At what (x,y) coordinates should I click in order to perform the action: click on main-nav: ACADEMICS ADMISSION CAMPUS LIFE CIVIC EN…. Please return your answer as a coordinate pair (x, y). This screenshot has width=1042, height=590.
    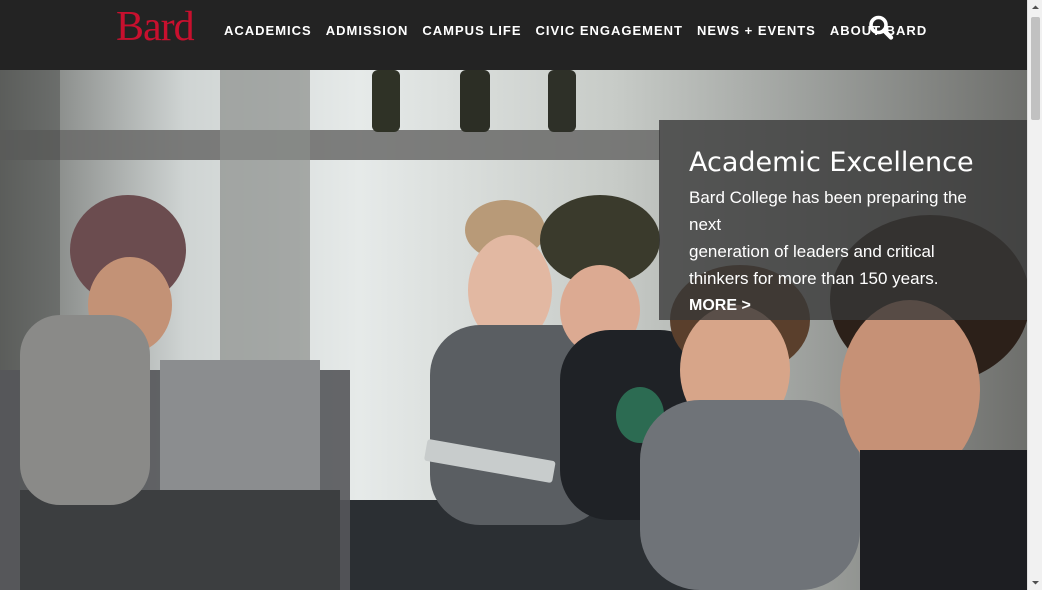
    Looking at the image, I should click on (582, 31).